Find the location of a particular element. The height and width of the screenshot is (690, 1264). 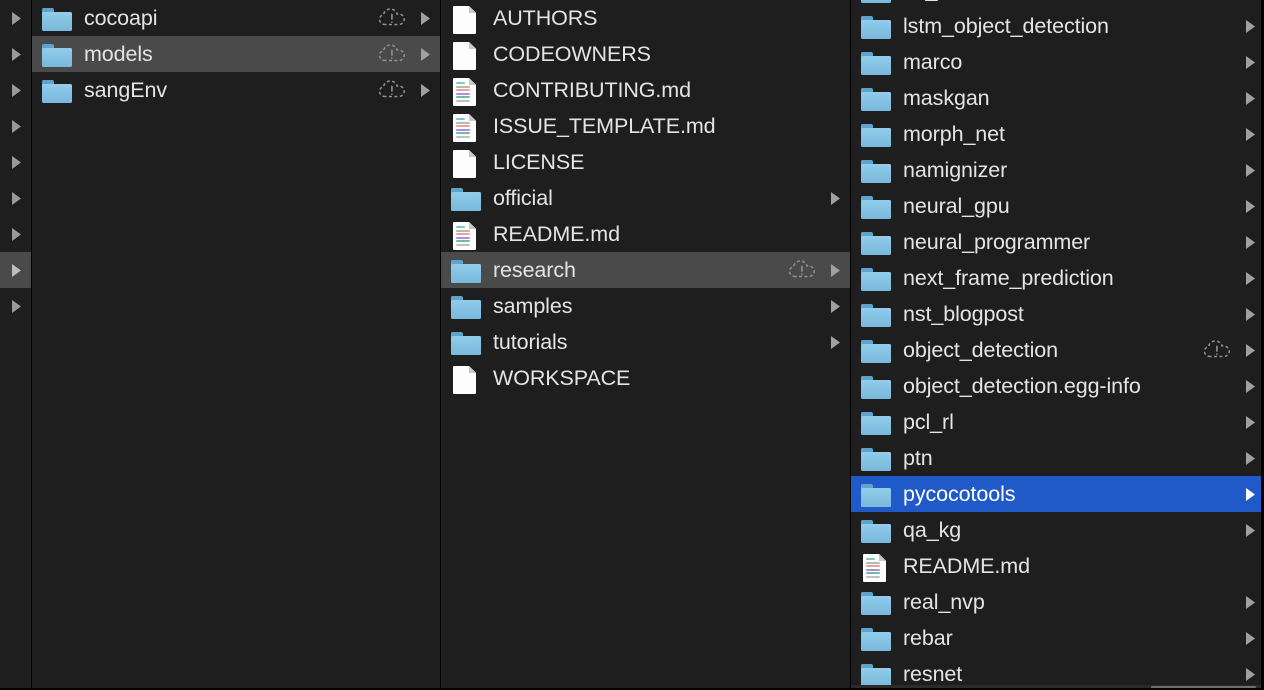

file-row-rebar: rebar is located at coordinates (1057, 638).